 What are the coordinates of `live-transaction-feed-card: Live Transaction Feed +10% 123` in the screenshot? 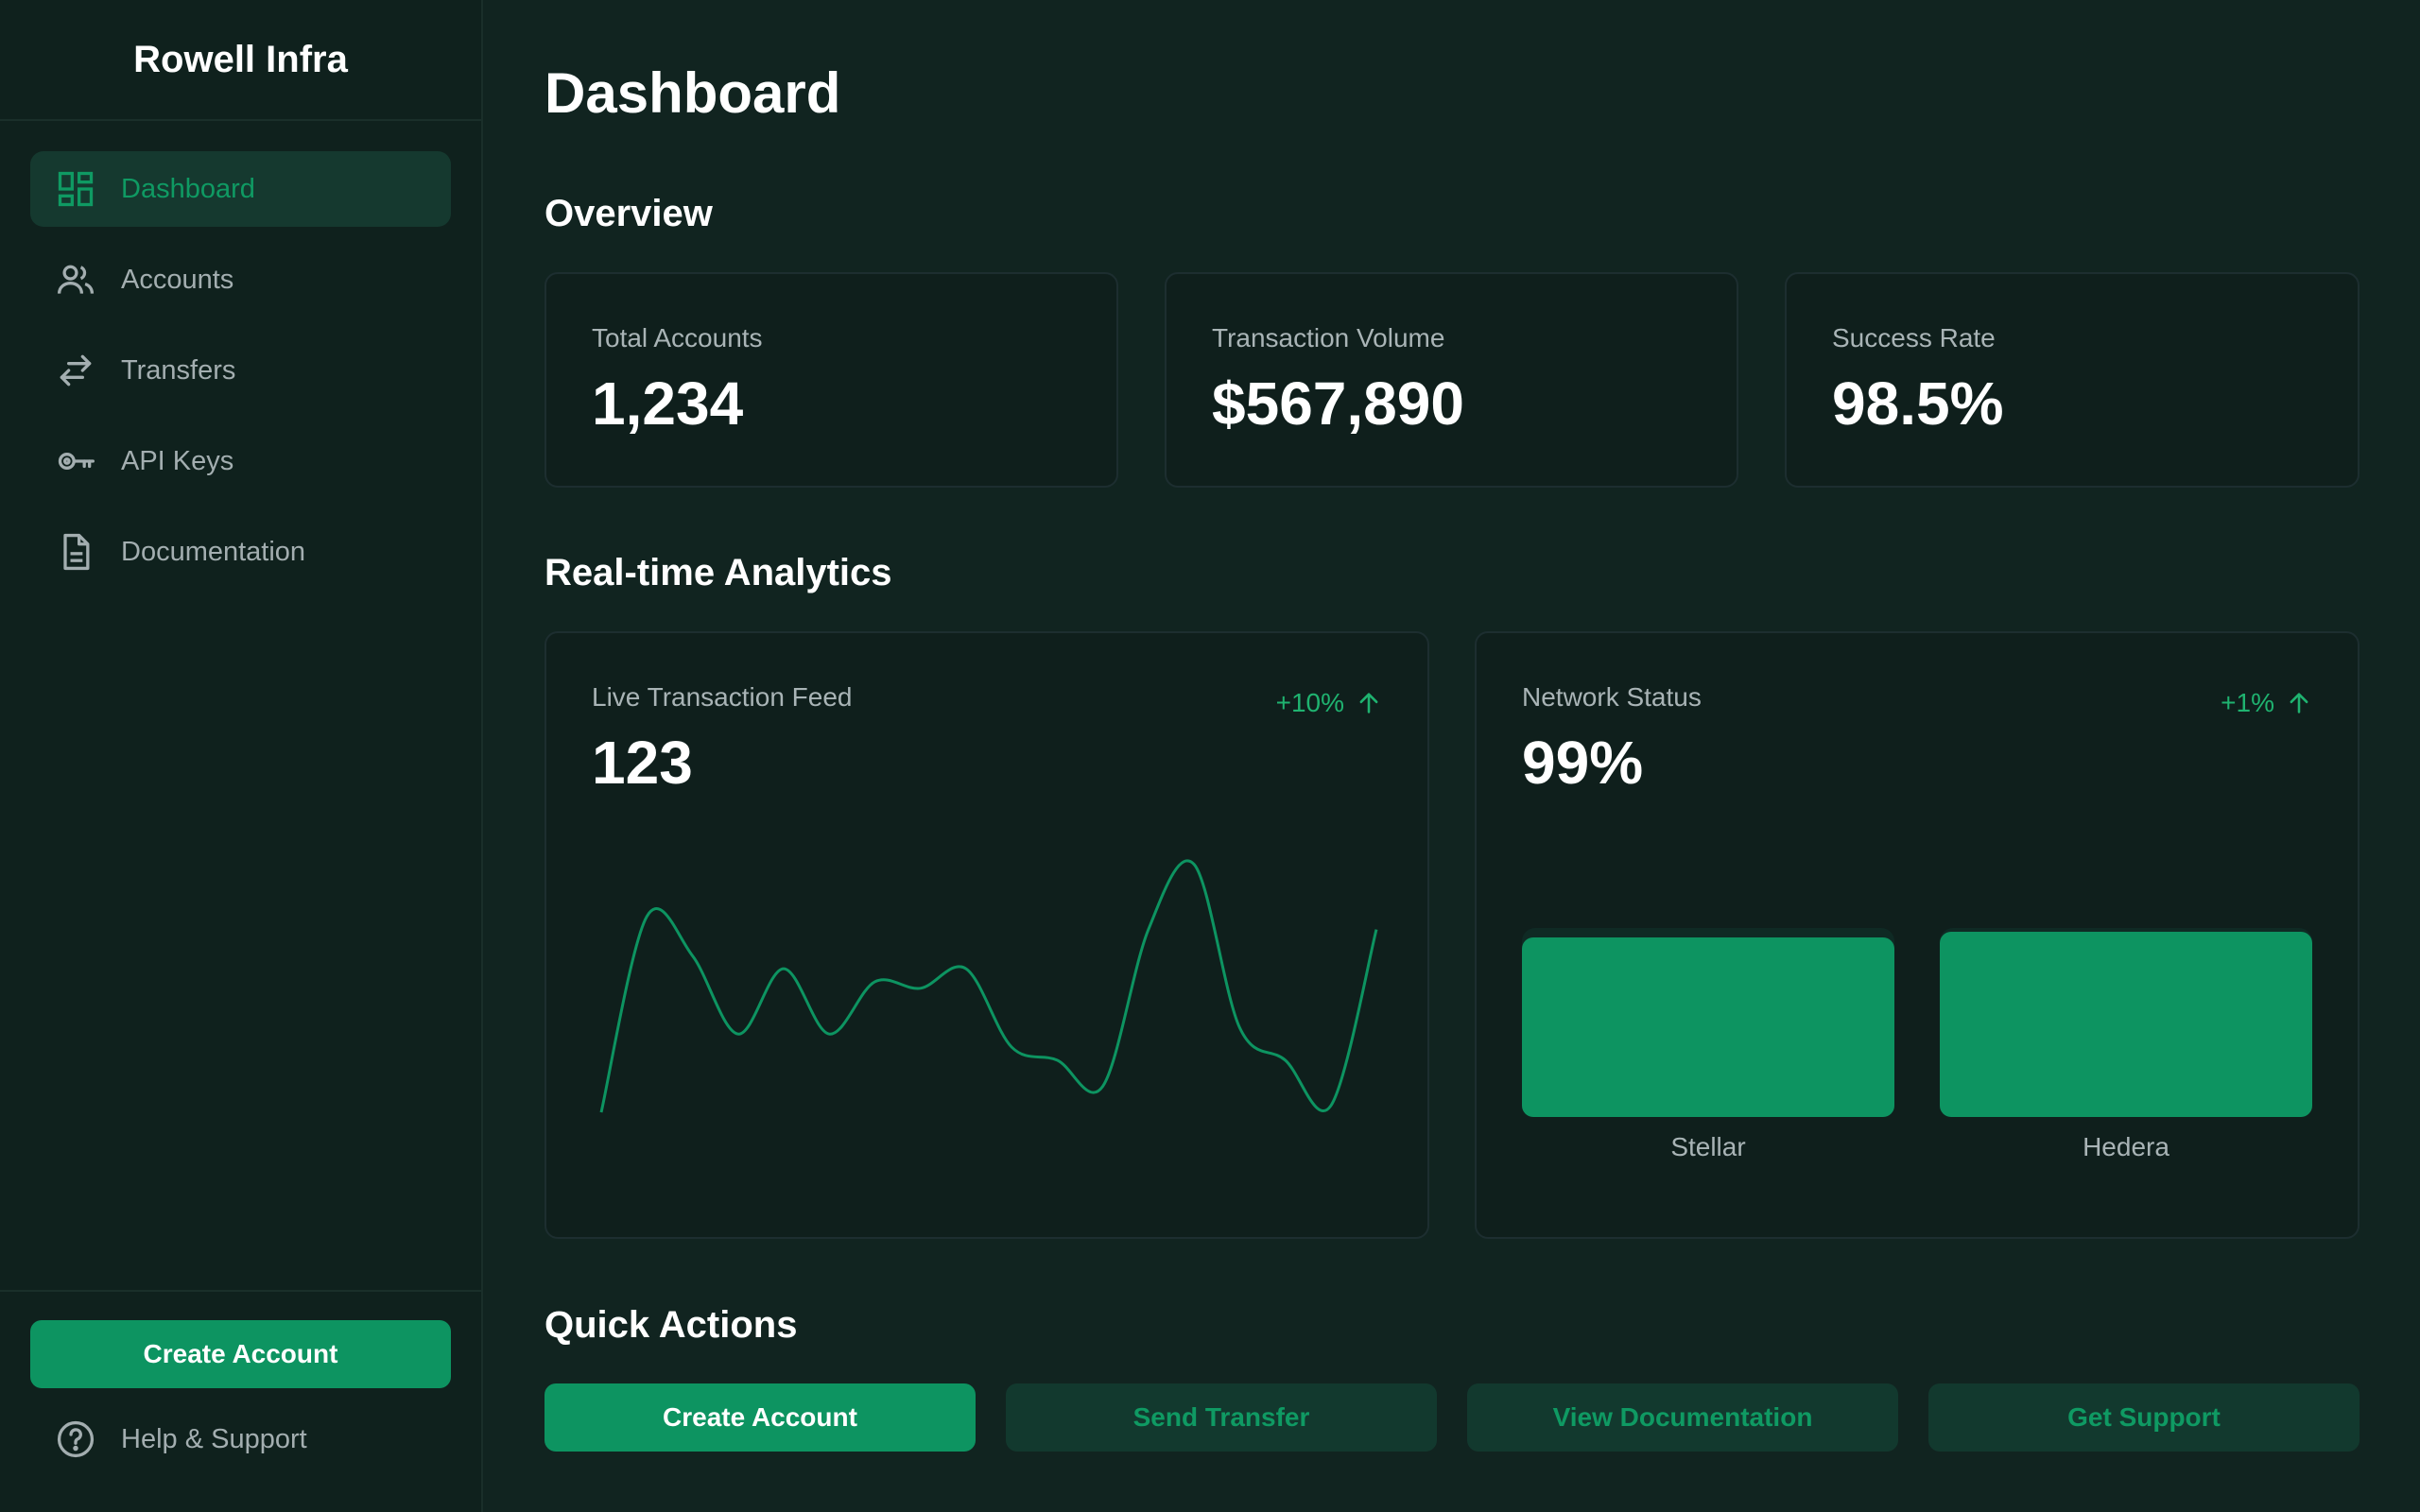 It's located at (986, 935).